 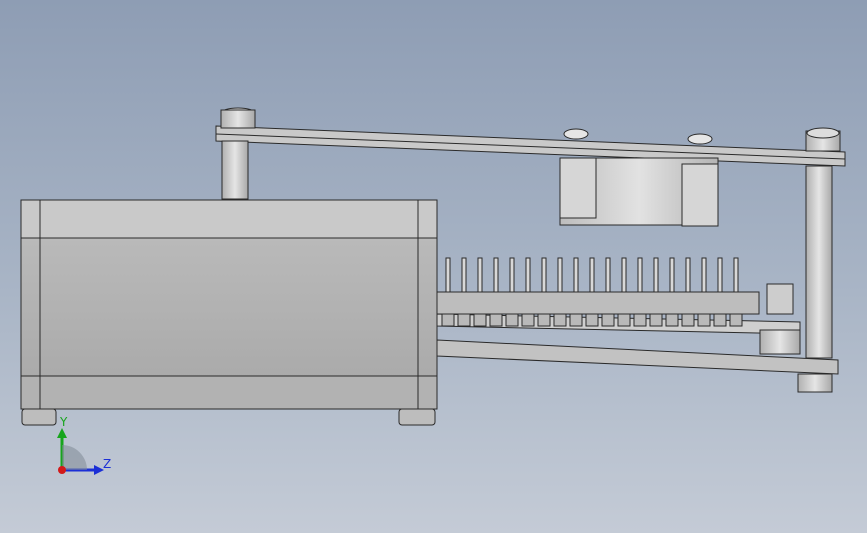 I want to click on cooling-fan, so click(x=639, y=192).